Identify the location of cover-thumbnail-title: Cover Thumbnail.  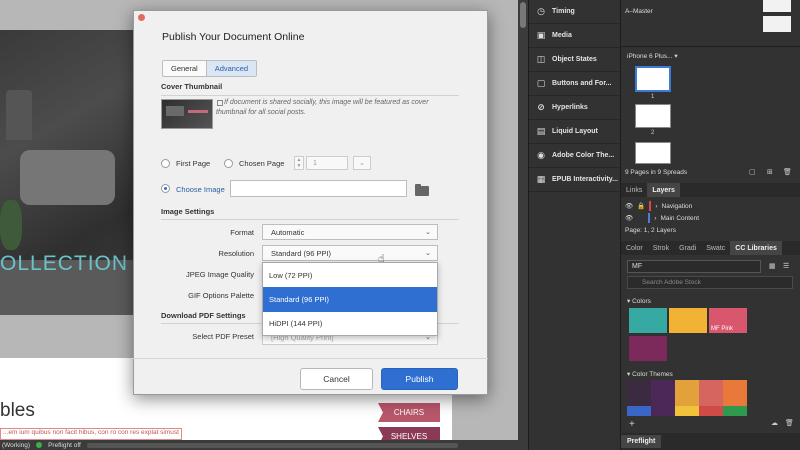
(192, 86).